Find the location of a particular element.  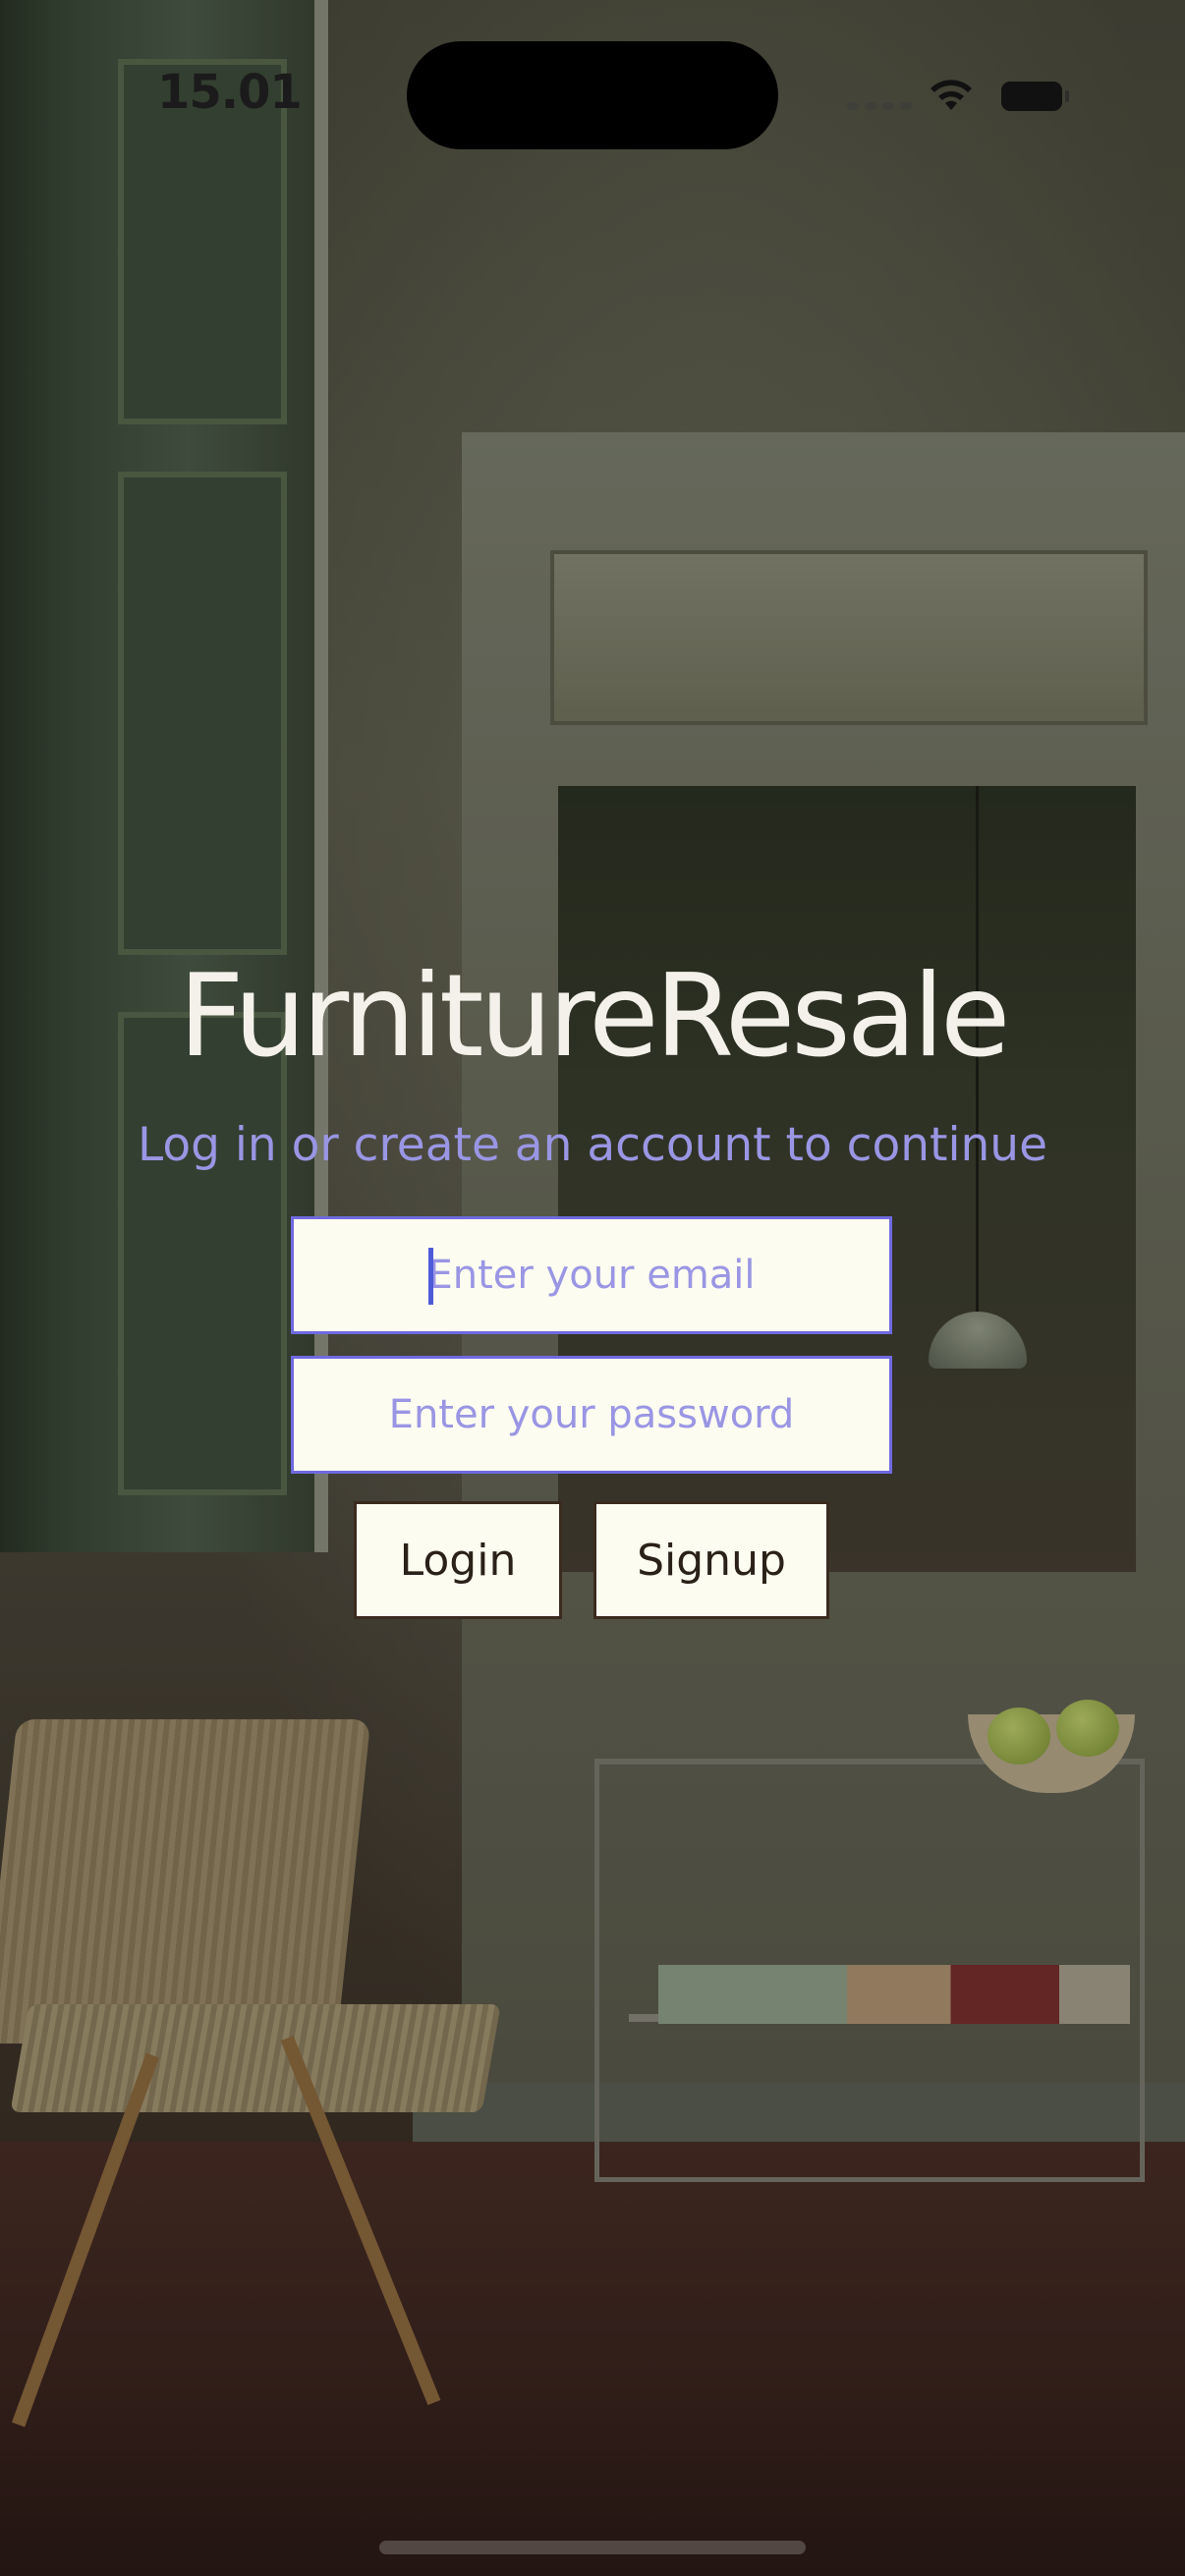

login-button: Login is located at coordinates (458, 1560).